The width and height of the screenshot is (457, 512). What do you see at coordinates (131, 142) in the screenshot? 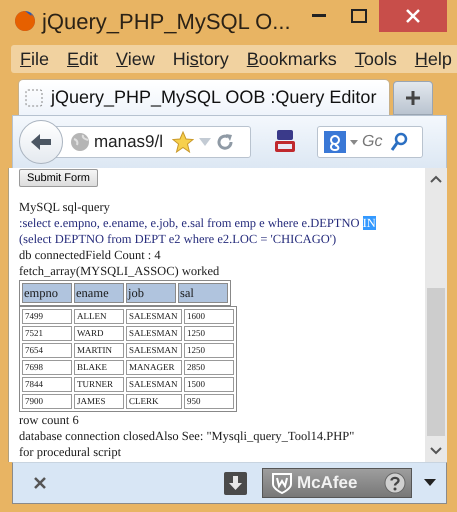
I see `address-field: manas9/l` at bounding box center [131, 142].